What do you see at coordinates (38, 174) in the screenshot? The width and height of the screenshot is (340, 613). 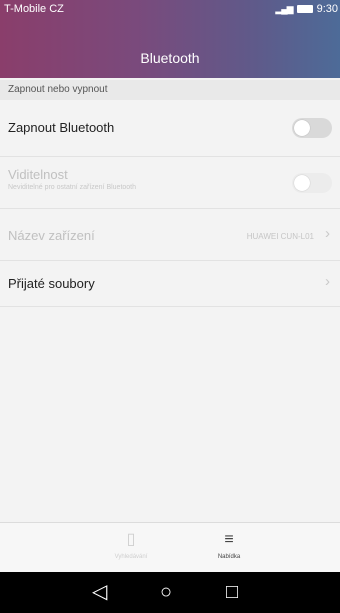 I see `visibility-label: Viditelnost` at bounding box center [38, 174].